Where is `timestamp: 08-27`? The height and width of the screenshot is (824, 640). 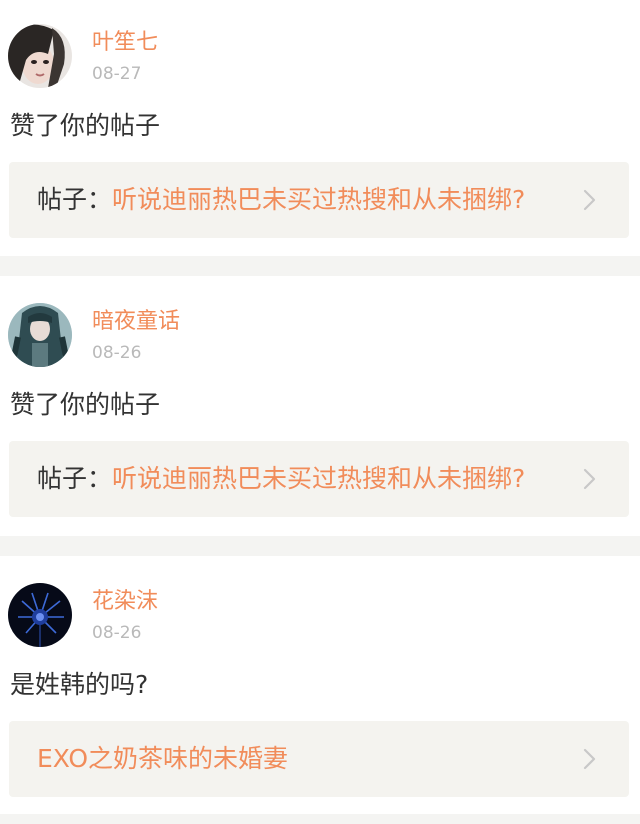 timestamp: 08-27 is located at coordinates (117, 74).